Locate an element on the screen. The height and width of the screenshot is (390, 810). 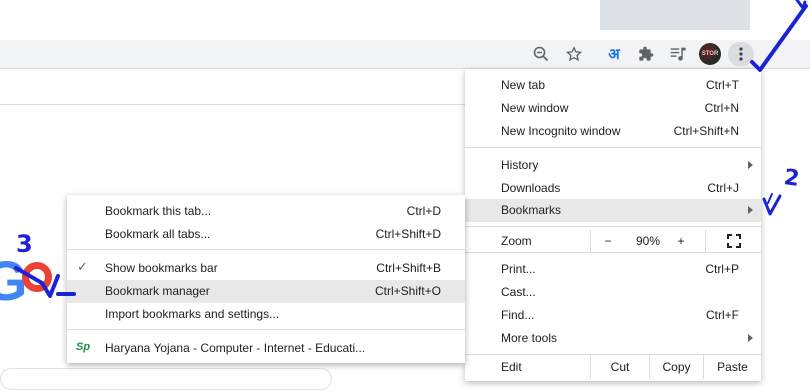
annotation-check-2-tail is located at coordinates (770, 198).